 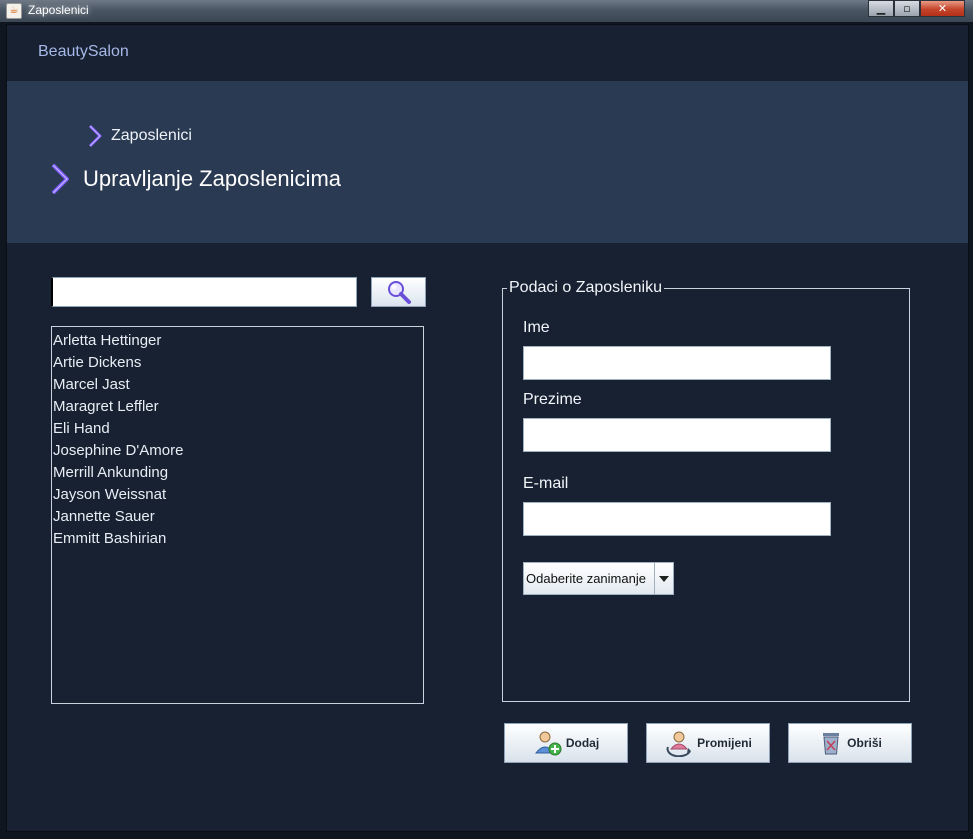 What do you see at coordinates (663, 578) in the screenshot?
I see `chevron-down-icon` at bounding box center [663, 578].